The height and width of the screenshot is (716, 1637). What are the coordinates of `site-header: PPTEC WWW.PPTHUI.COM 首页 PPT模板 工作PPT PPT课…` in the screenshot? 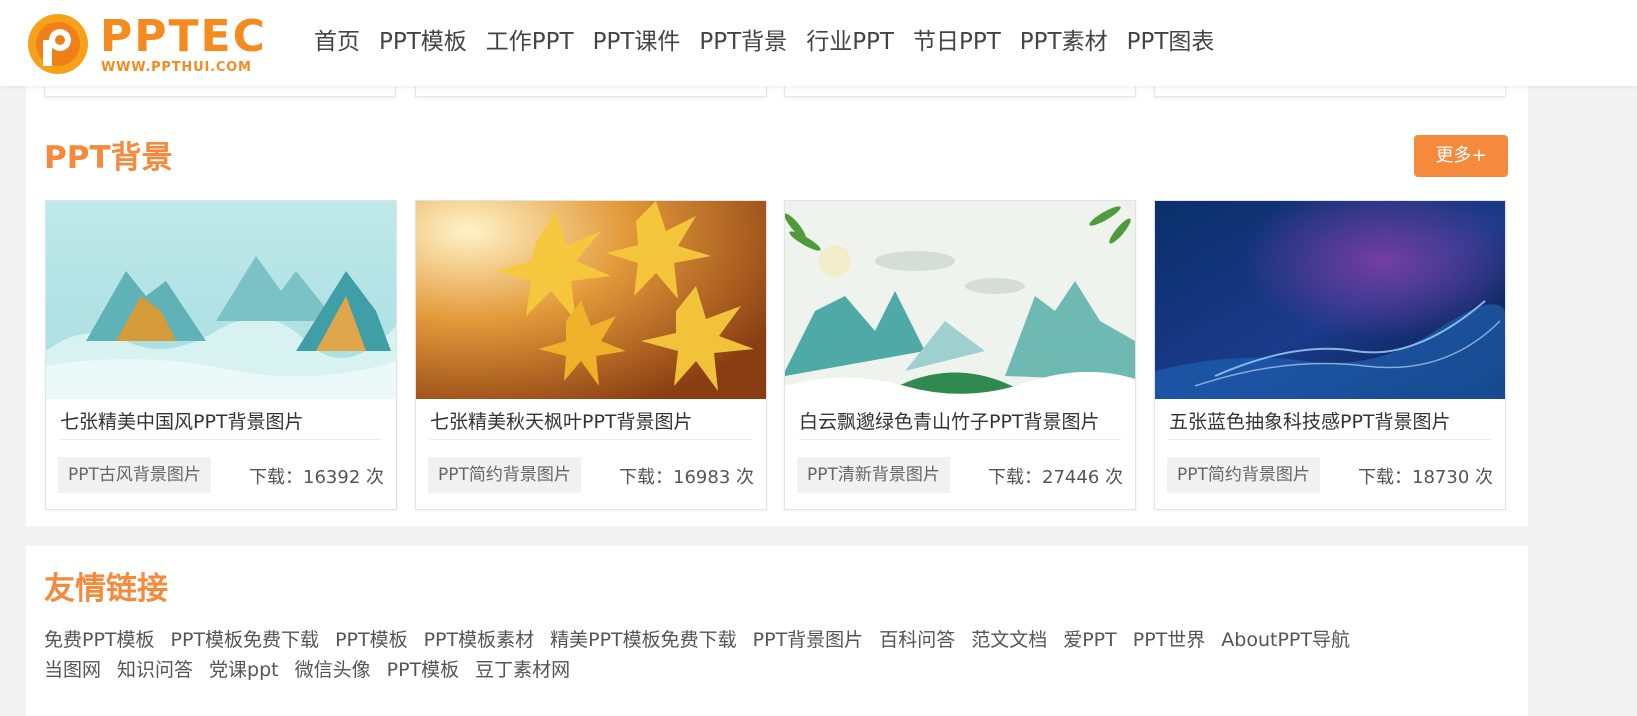 It's located at (818, 43).